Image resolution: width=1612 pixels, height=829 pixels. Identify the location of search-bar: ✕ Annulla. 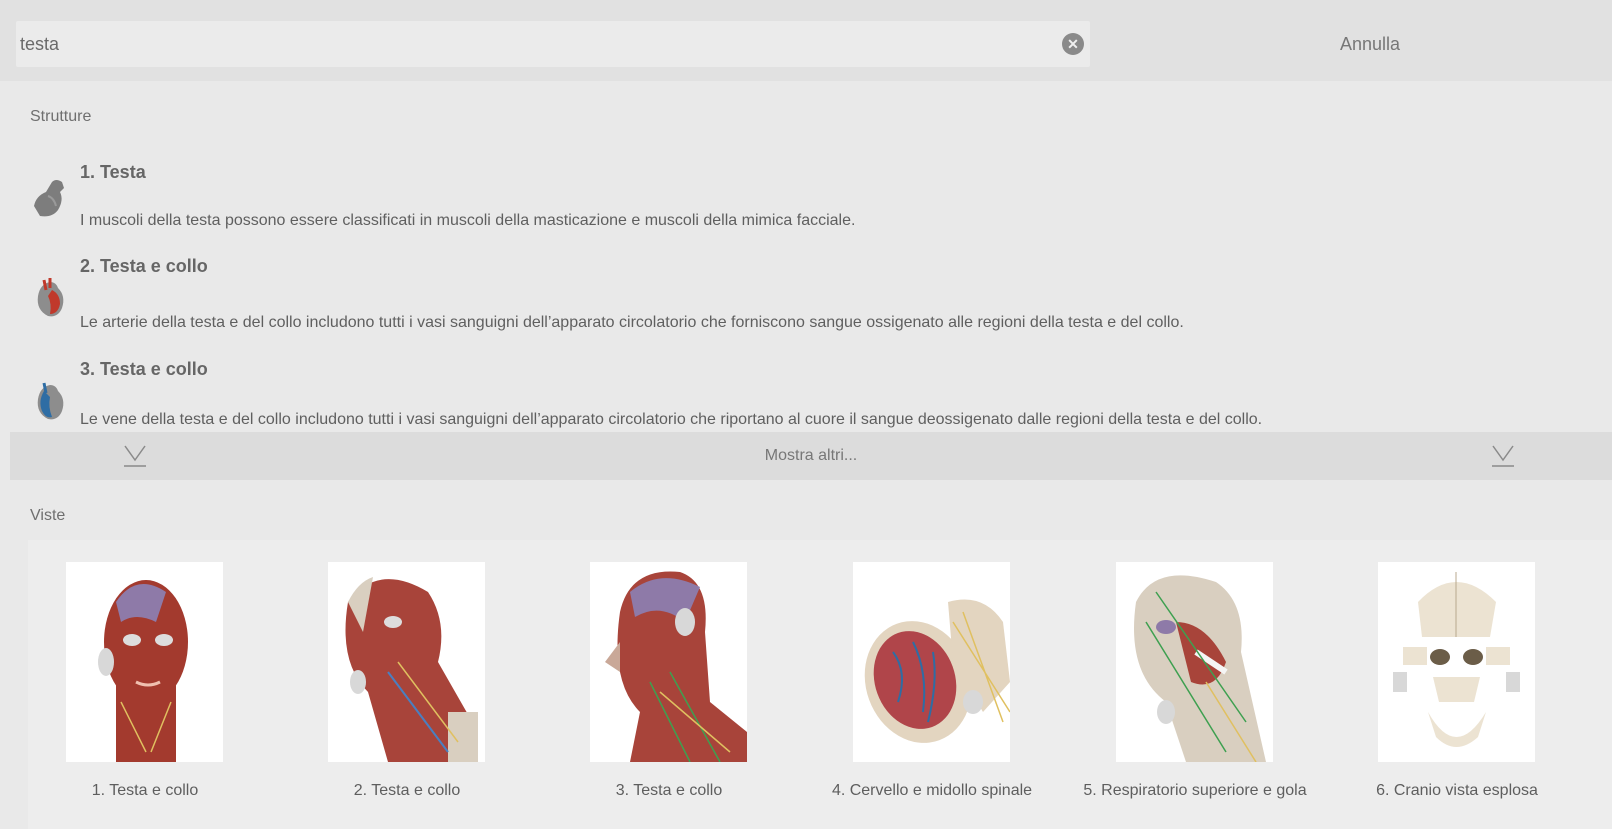
(806, 40).